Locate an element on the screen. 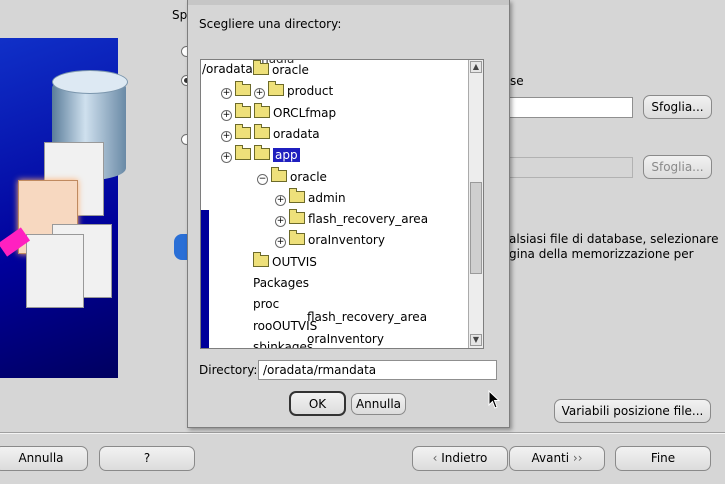 This screenshot has height=484, width=725. tree-item-label: Packages is located at coordinates (281, 283).